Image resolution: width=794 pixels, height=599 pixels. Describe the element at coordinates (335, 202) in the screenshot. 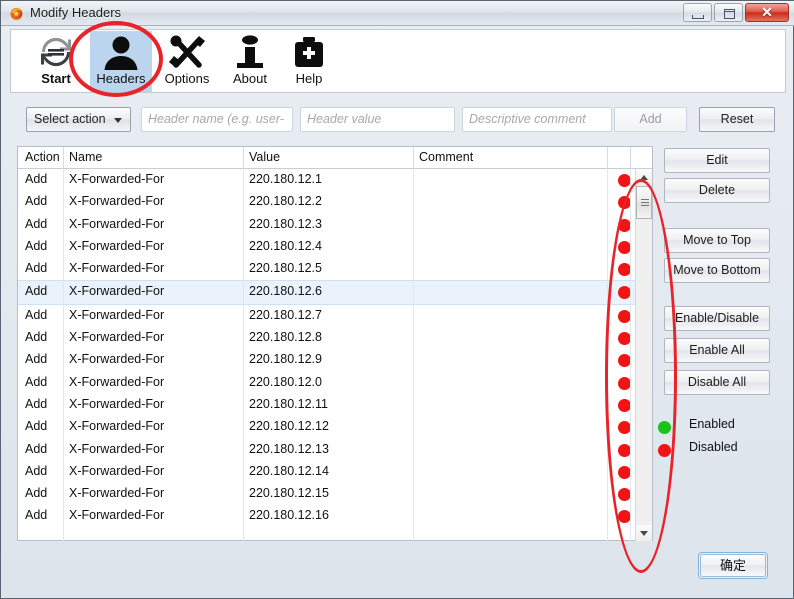

I see `table-row: Add X-Forwarded-For 220.180.12.2` at that location.